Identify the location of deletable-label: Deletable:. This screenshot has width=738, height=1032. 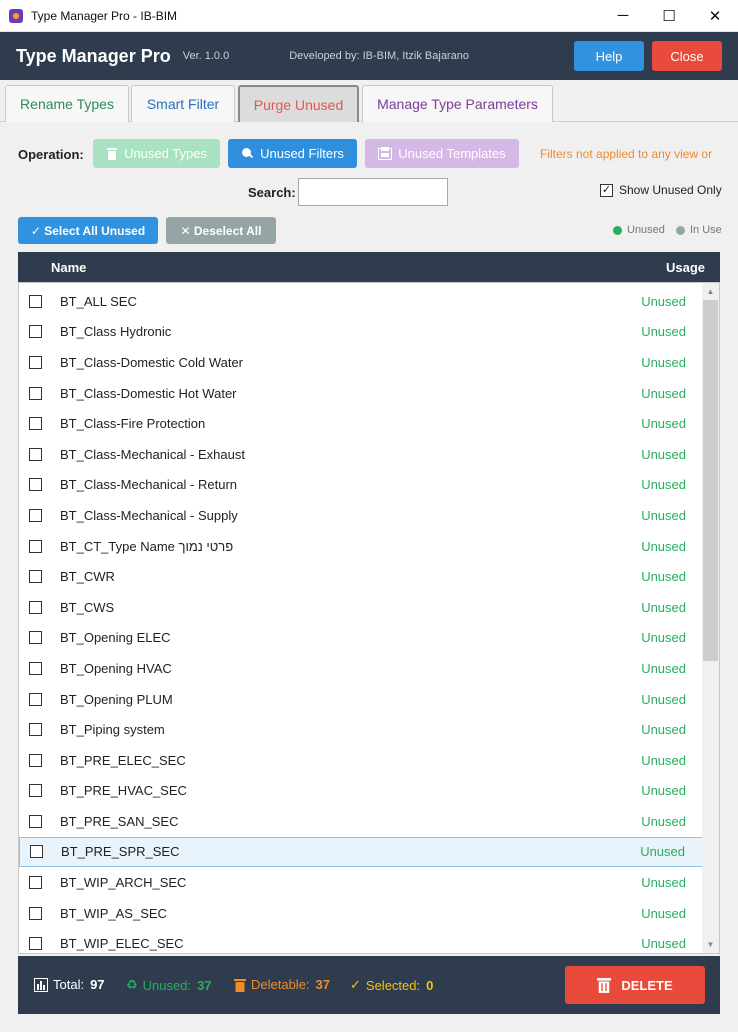
(280, 984).